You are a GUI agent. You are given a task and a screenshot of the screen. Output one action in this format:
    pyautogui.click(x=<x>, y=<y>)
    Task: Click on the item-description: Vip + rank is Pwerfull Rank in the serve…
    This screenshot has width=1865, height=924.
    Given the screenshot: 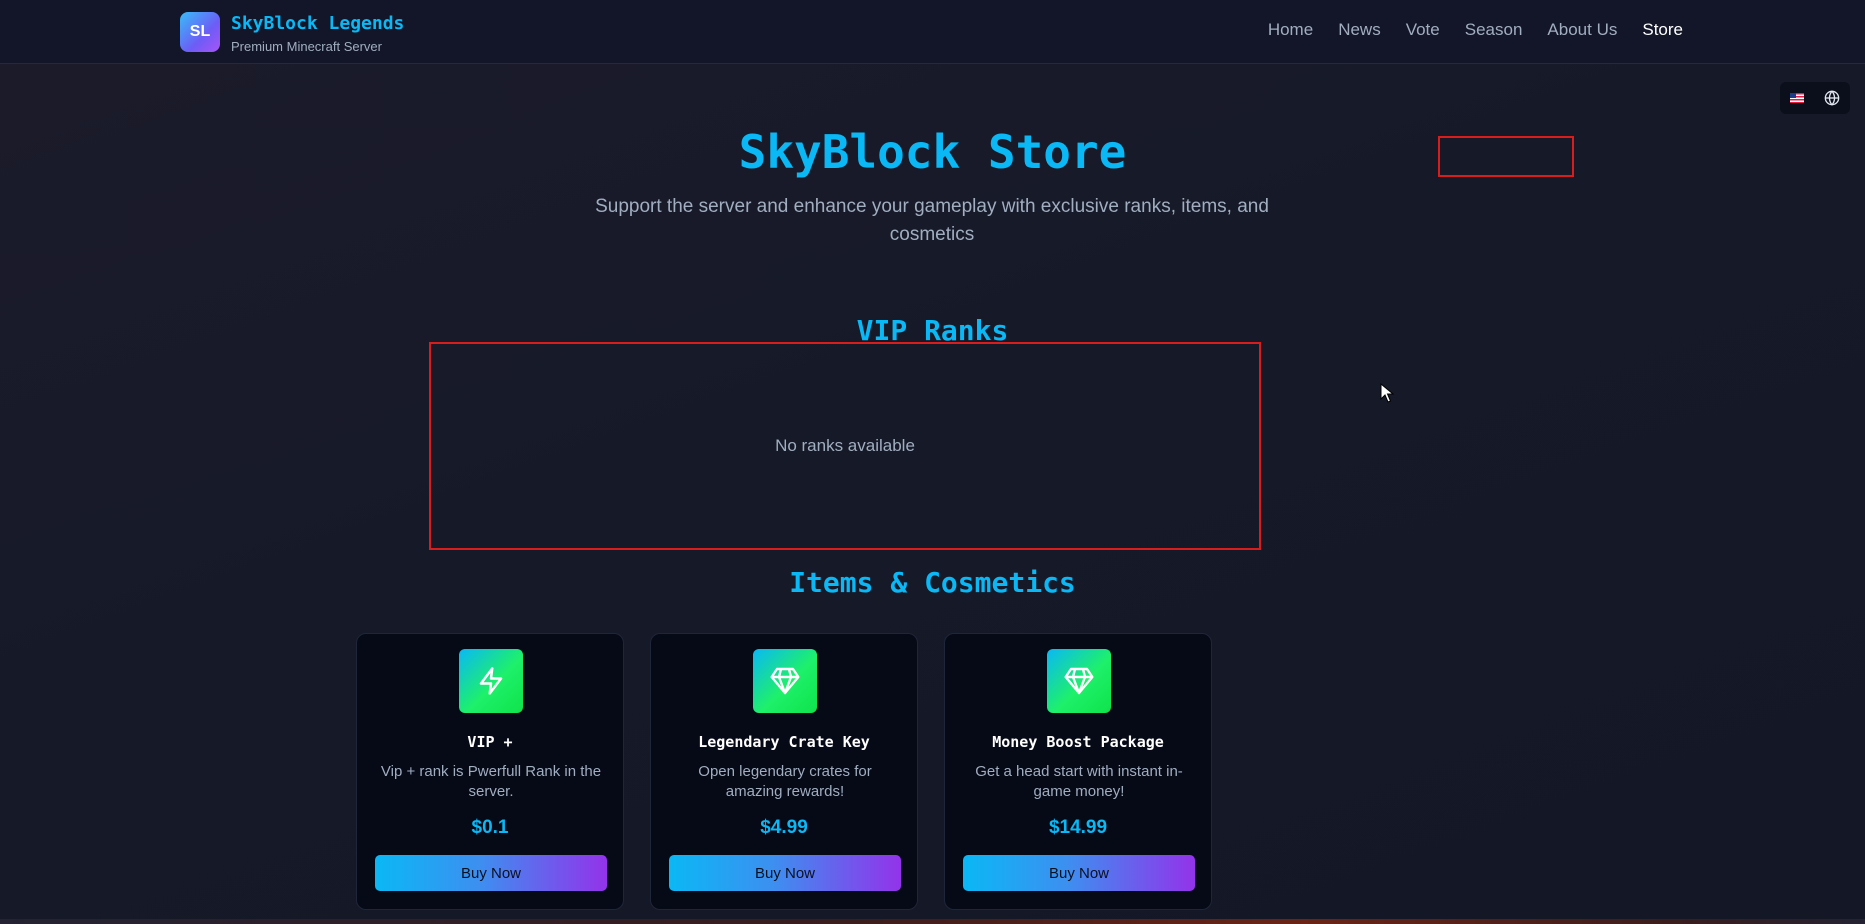 What is the action you would take?
    pyautogui.click(x=491, y=781)
    